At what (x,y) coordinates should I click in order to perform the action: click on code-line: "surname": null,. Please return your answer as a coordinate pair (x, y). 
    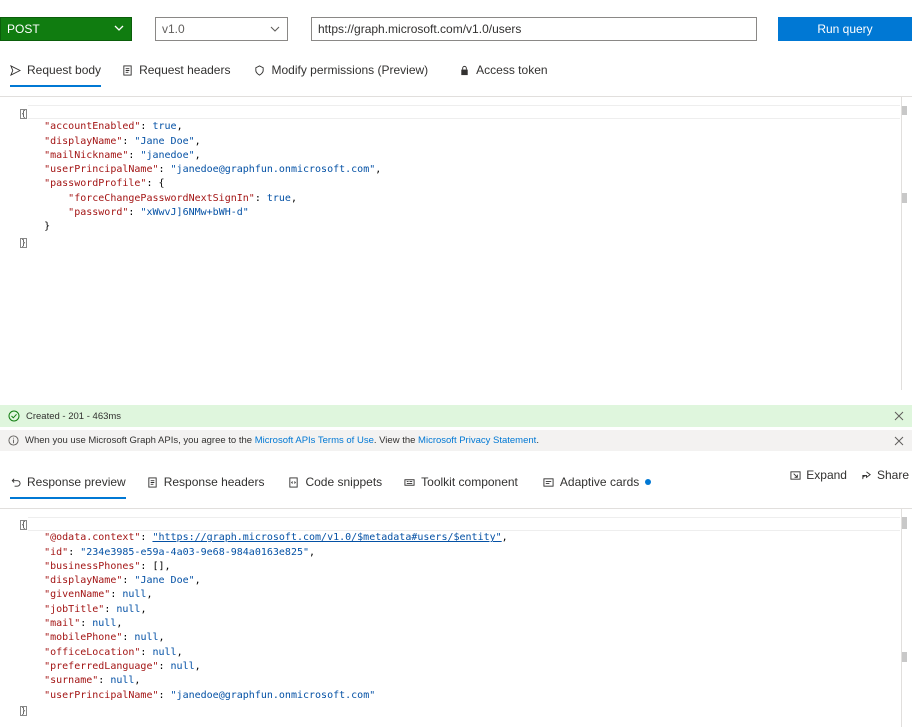
    Looking at the image, I should click on (92, 681).